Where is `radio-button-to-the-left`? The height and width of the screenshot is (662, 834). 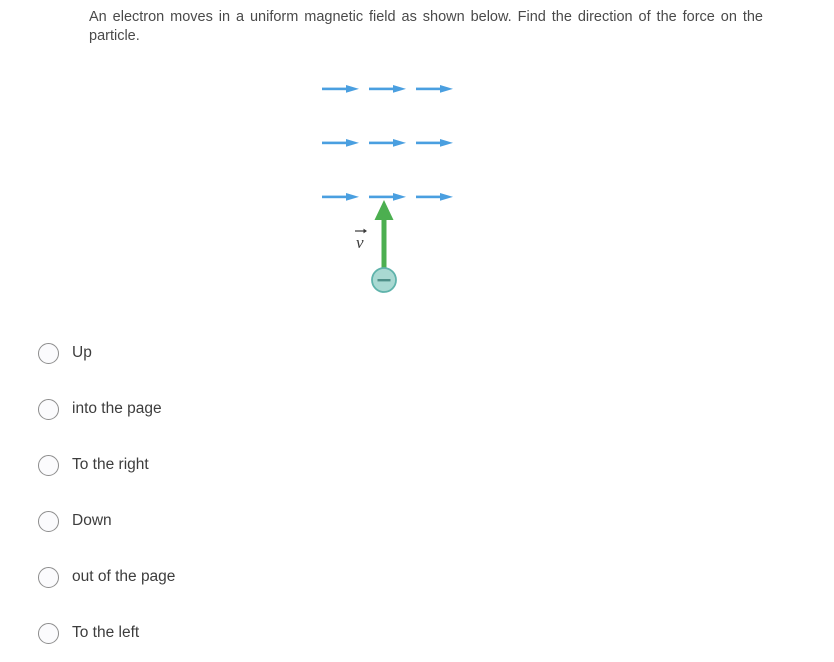 radio-button-to-the-left is located at coordinates (48, 633).